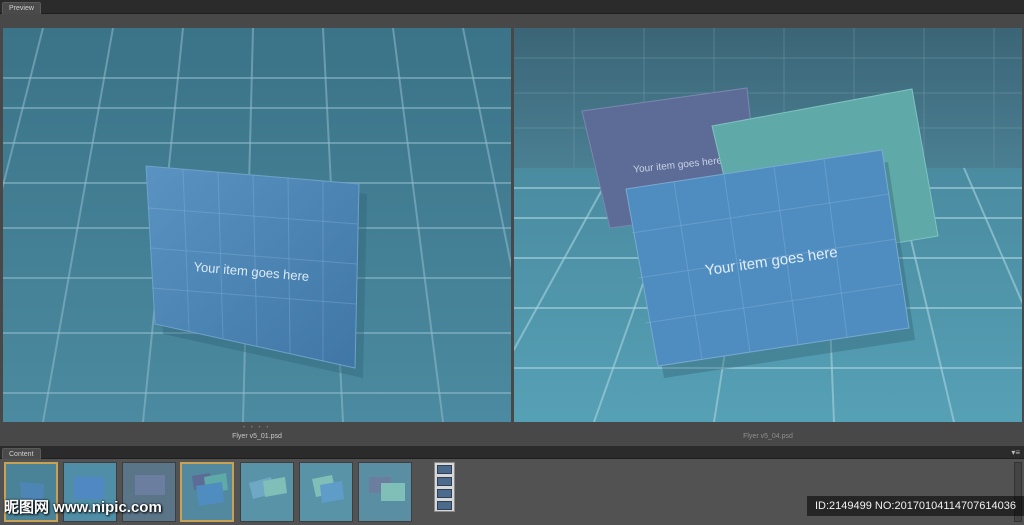  Describe the element at coordinates (444, 469) in the screenshot. I see `view-thumbnails-button` at that location.